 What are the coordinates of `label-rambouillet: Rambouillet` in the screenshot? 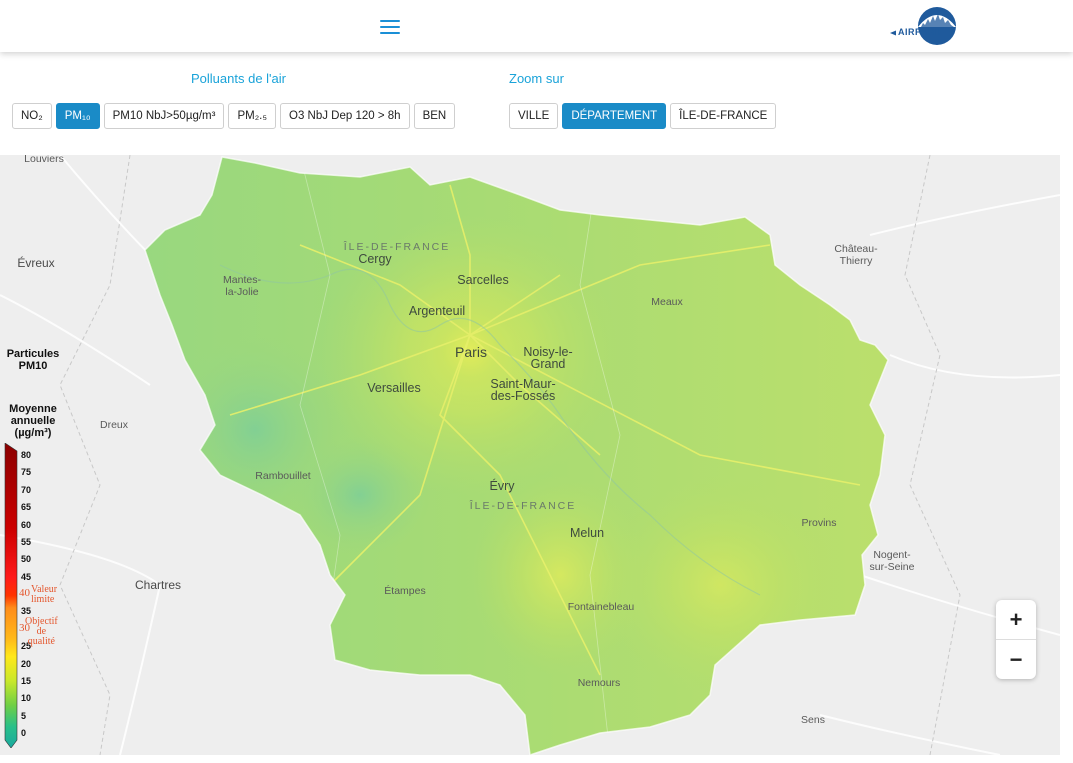 It's located at (283, 476).